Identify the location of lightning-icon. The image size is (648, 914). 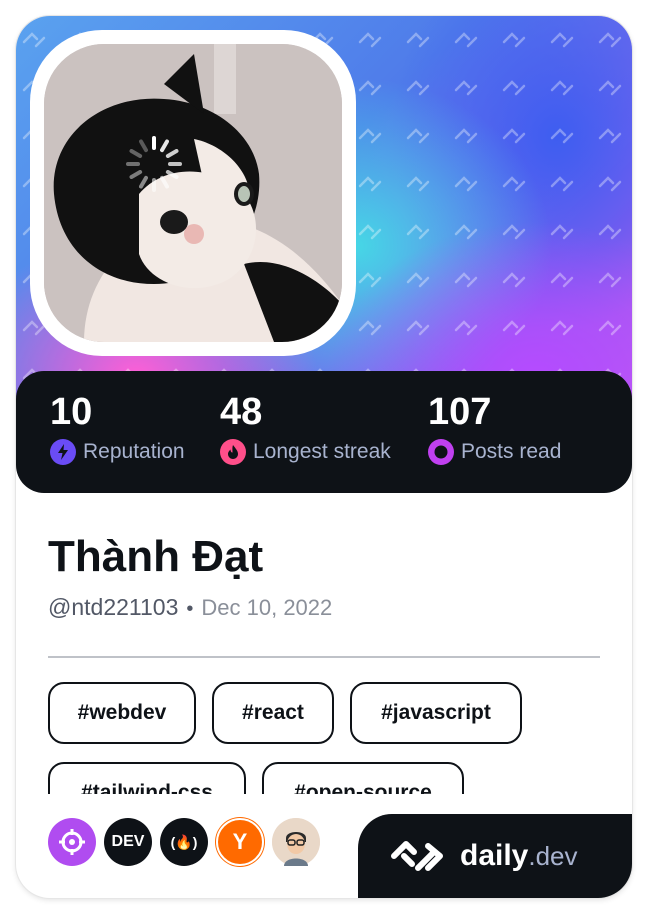
(63, 452).